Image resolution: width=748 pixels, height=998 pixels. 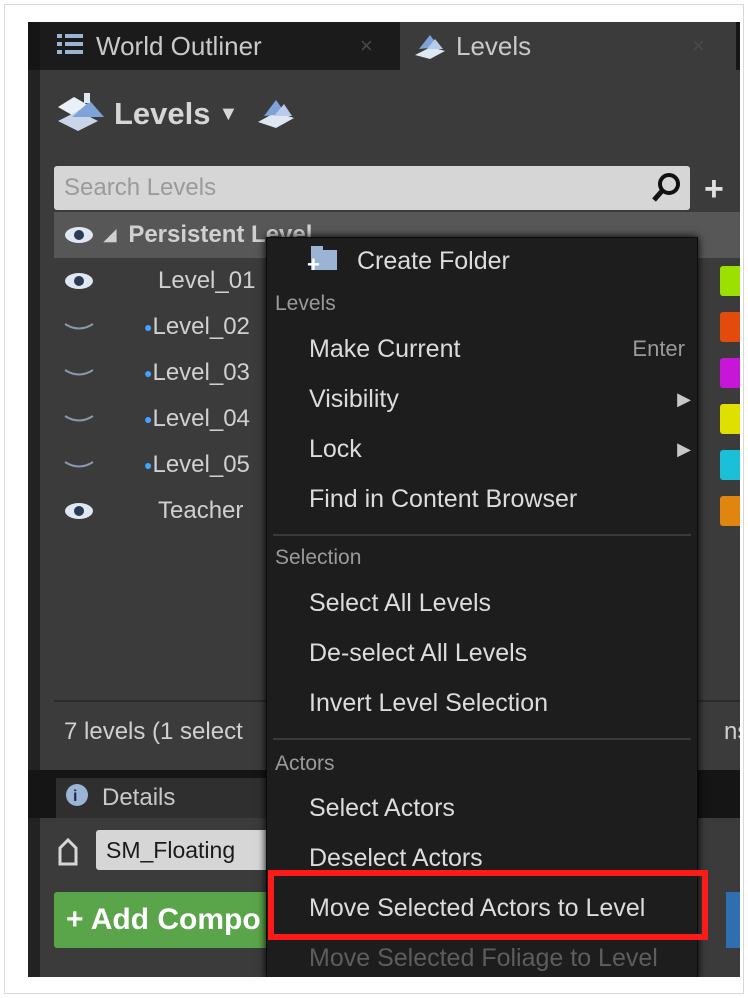 What do you see at coordinates (354, 398) in the screenshot?
I see `menu-label: Visibility` at bounding box center [354, 398].